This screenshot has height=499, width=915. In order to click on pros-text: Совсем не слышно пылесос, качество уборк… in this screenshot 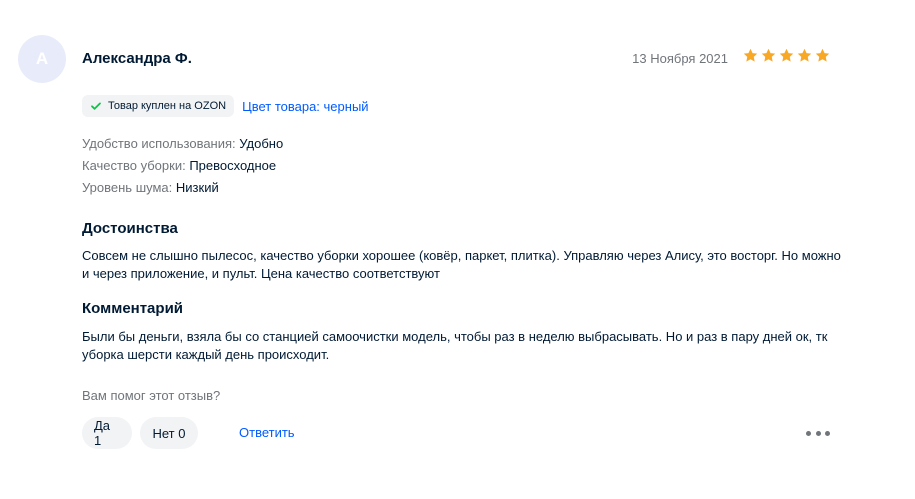, I will do `click(461, 264)`.